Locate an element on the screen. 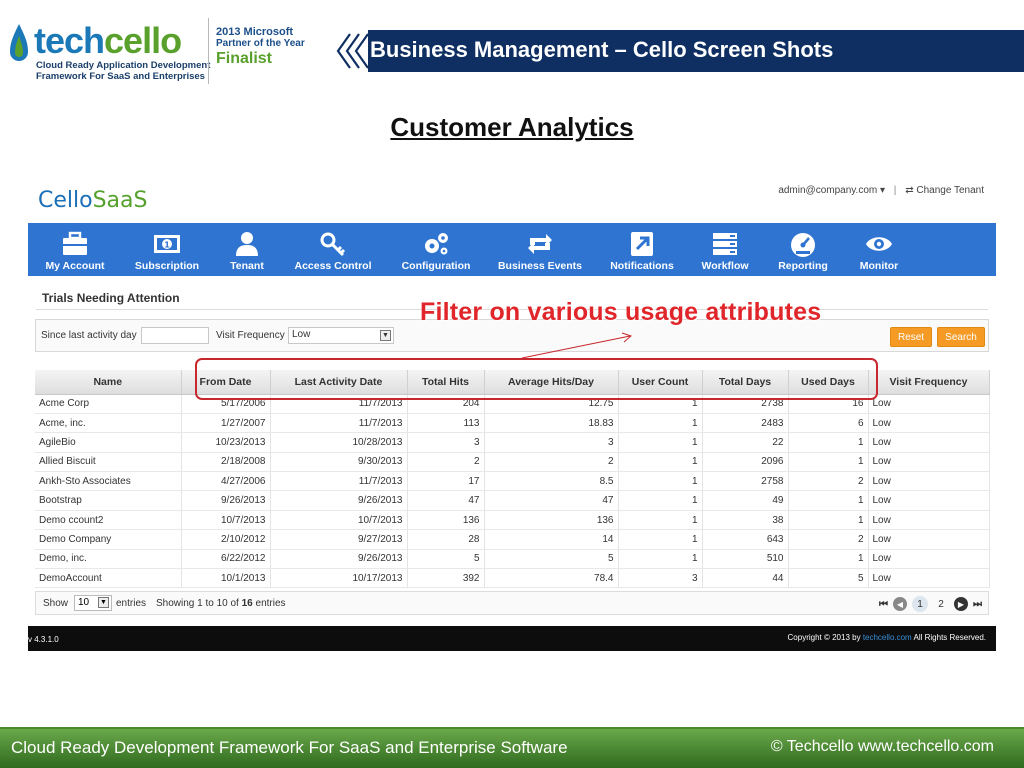  nav-workflow: Workflow is located at coordinates (725, 249).